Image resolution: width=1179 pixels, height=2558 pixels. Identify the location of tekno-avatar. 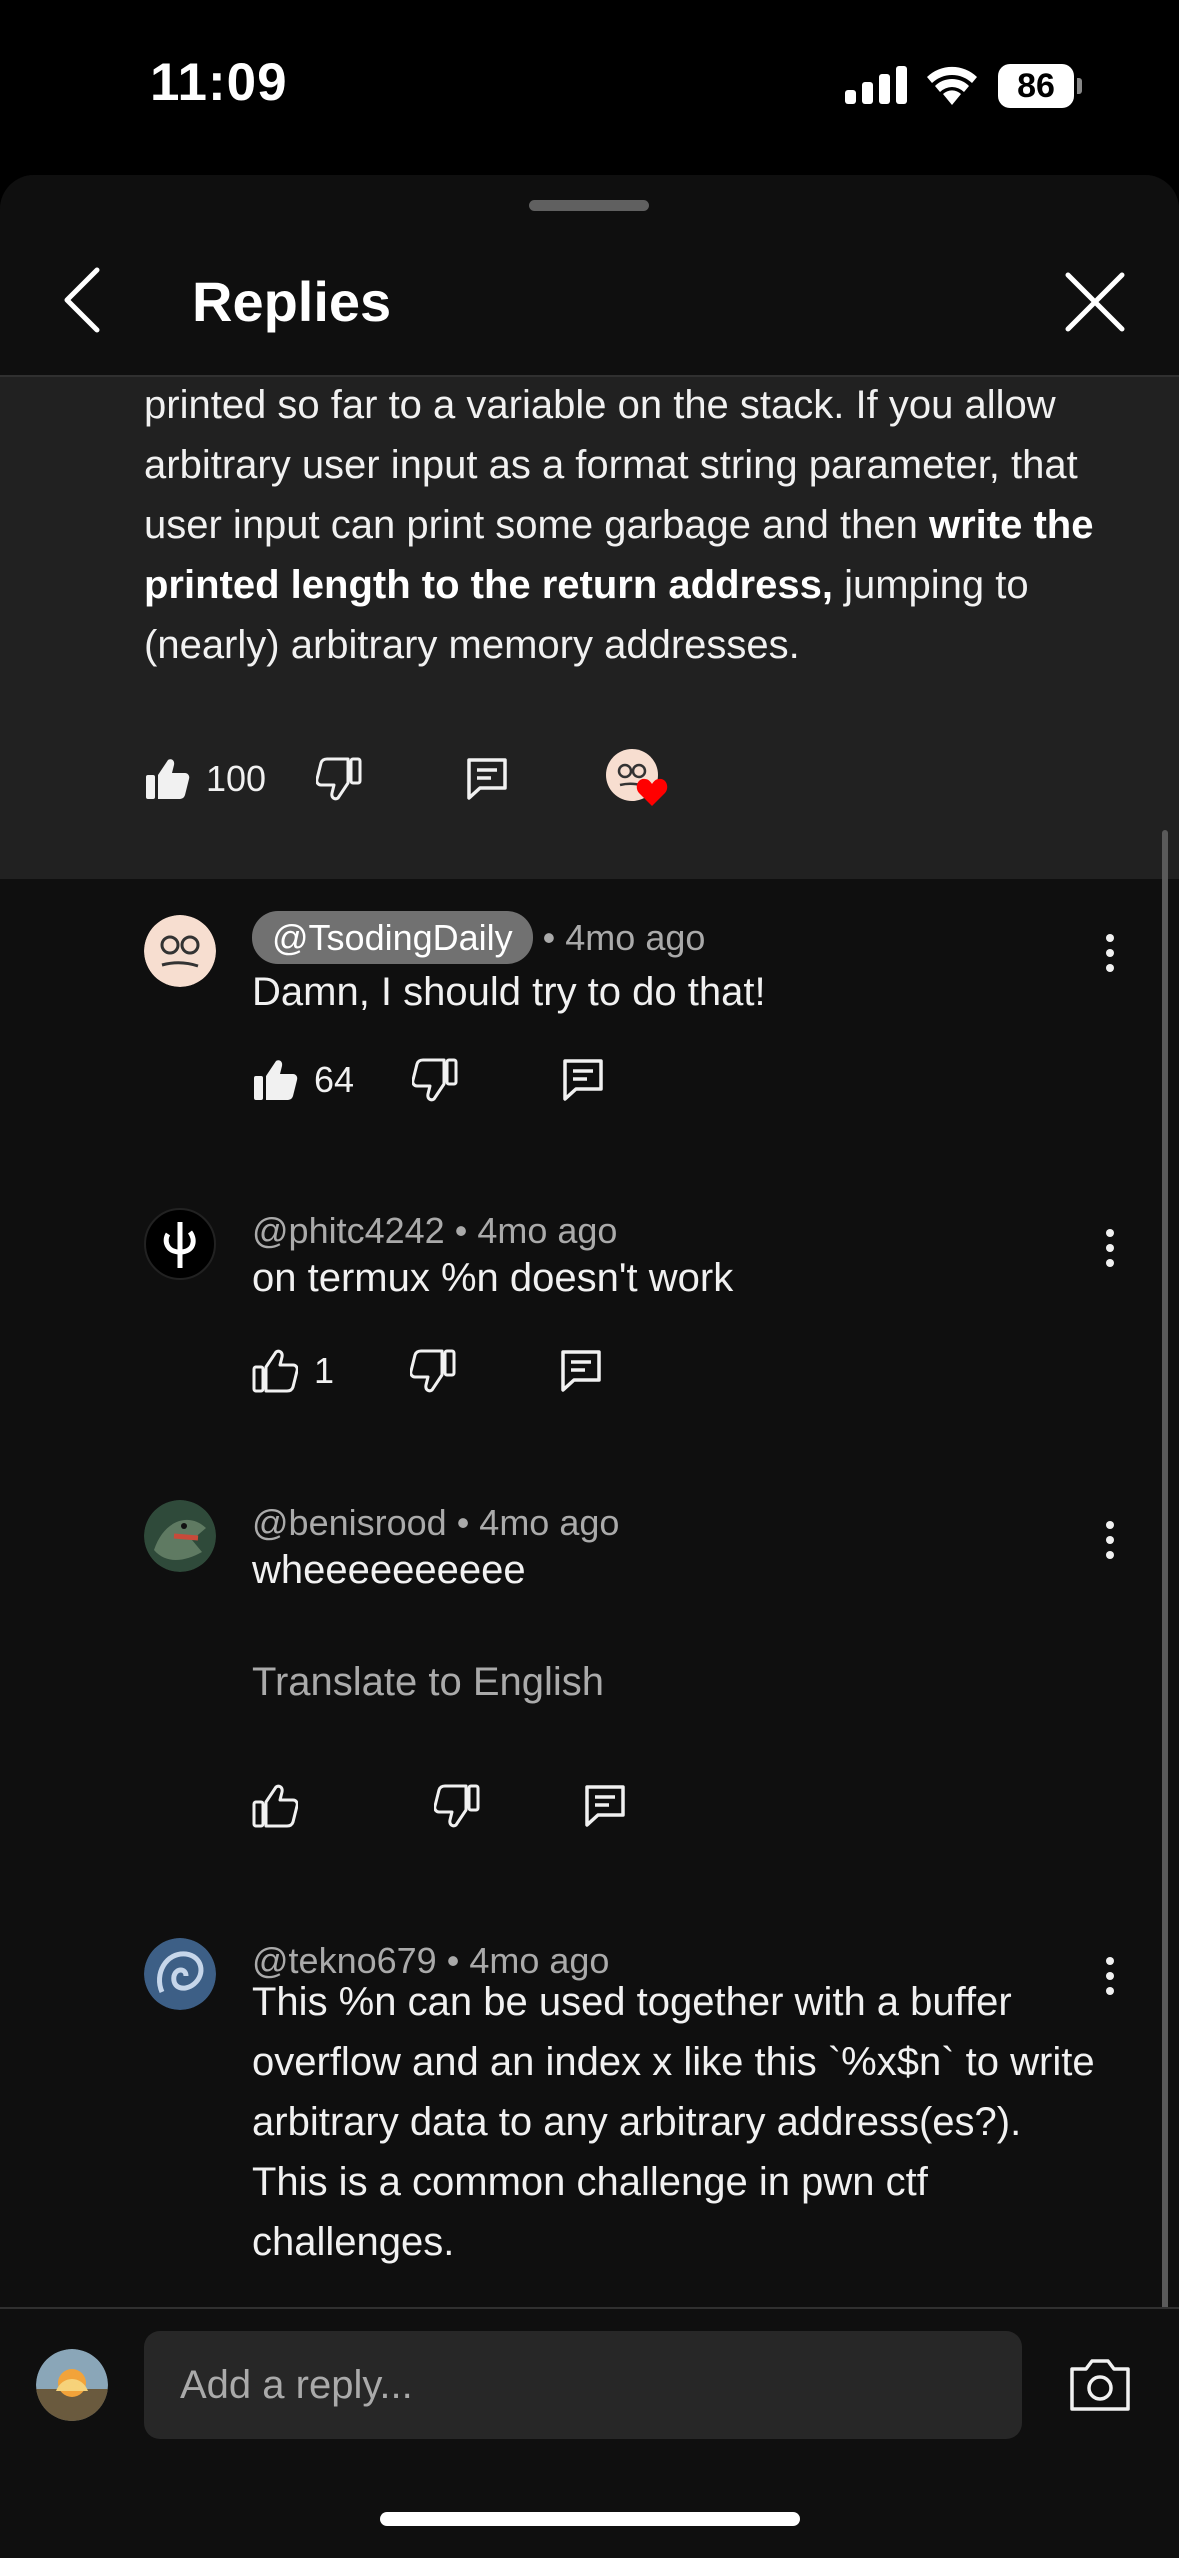
(180, 1974).